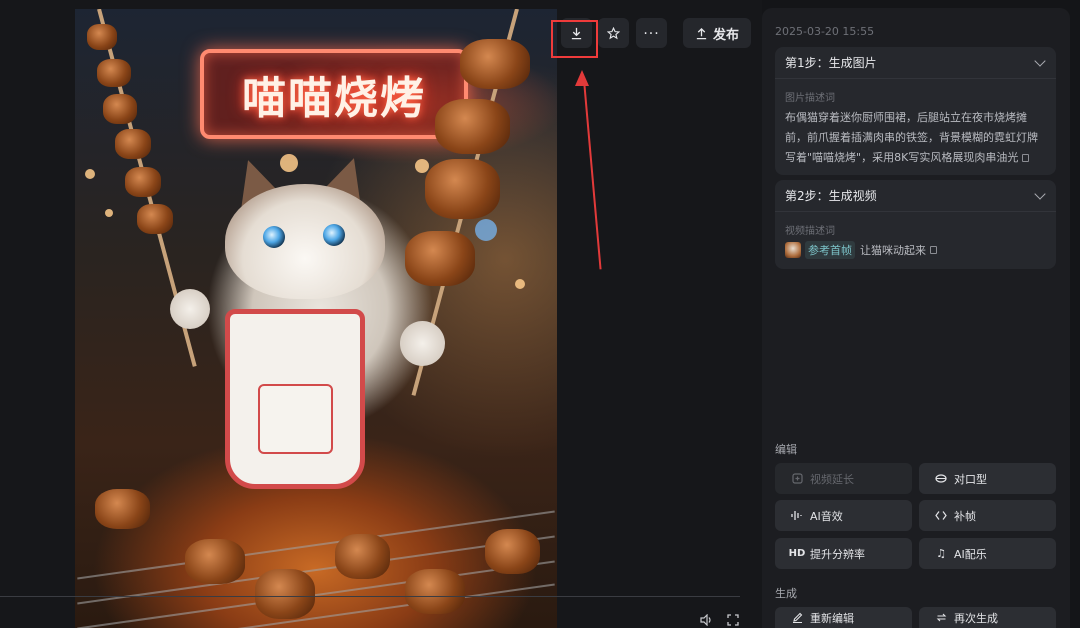 The image size is (1080, 628). Describe the element at coordinates (832, 618) in the screenshot. I see `re-edit-label: 重新编辑` at that location.